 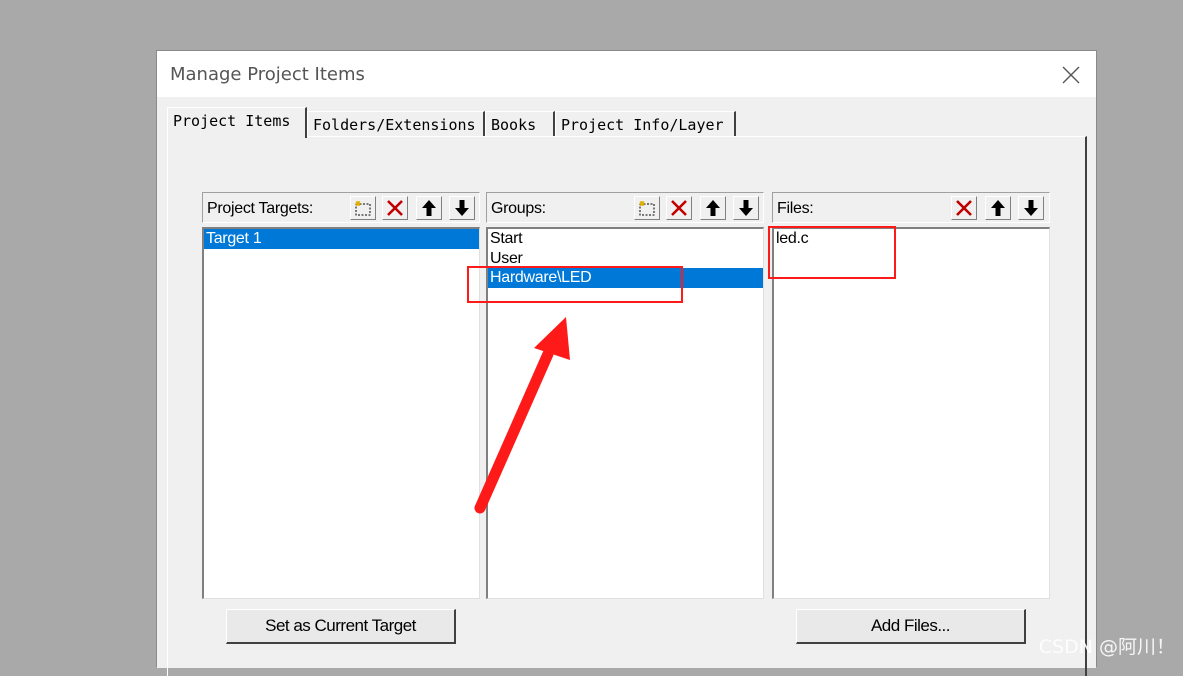 What do you see at coordinates (911, 239) in the screenshot?
I see `file-item: led.c` at bounding box center [911, 239].